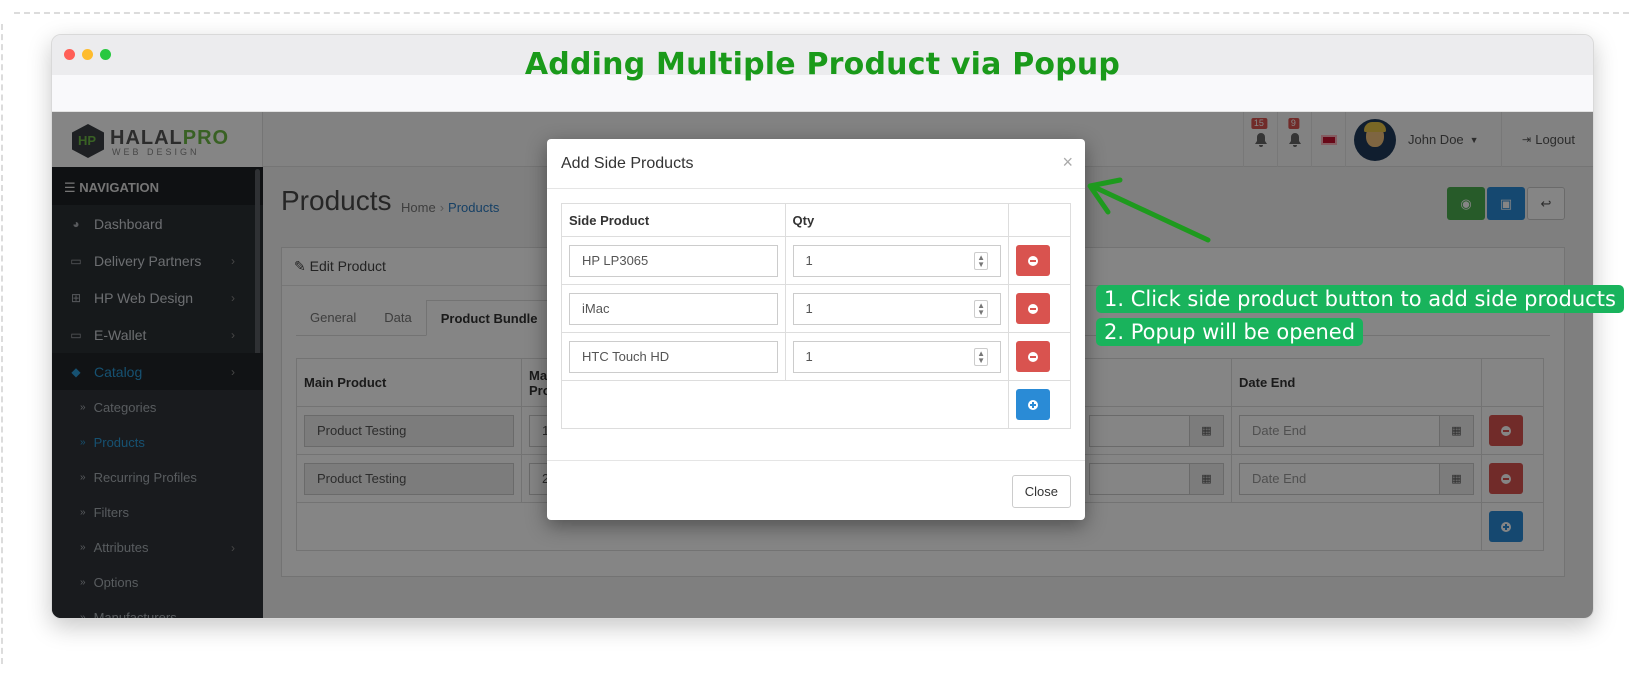 The image size is (1643, 684). What do you see at coordinates (627, 163) in the screenshot?
I see `modal-title: Add Side Products` at bounding box center [627, 163].